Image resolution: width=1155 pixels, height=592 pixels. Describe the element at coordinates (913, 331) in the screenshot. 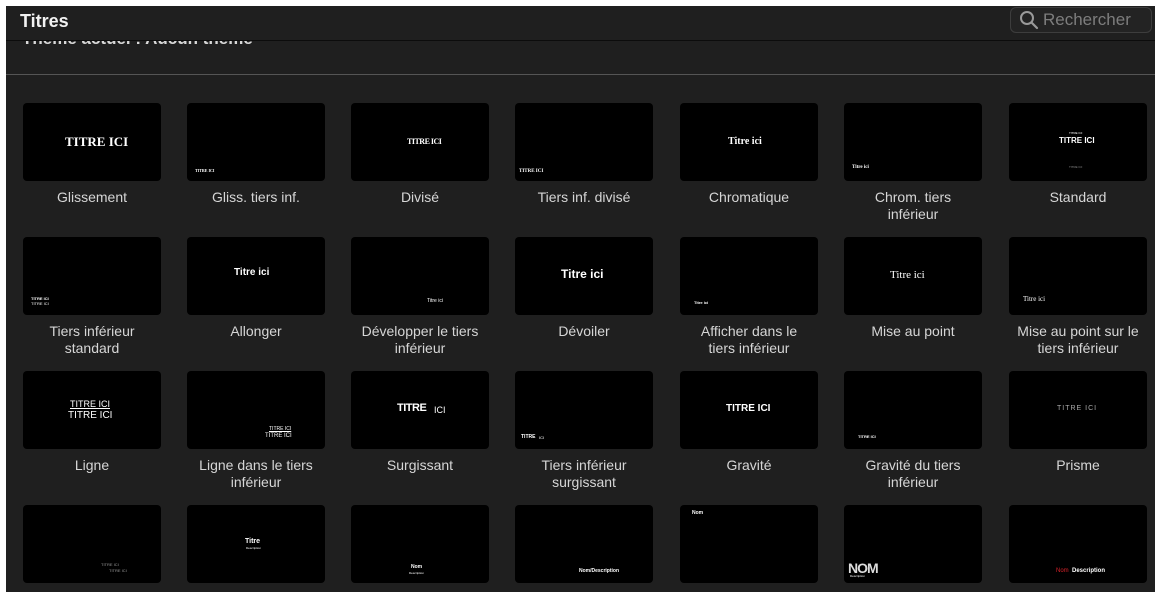

I see `title-caption: Mise au point` at that location.